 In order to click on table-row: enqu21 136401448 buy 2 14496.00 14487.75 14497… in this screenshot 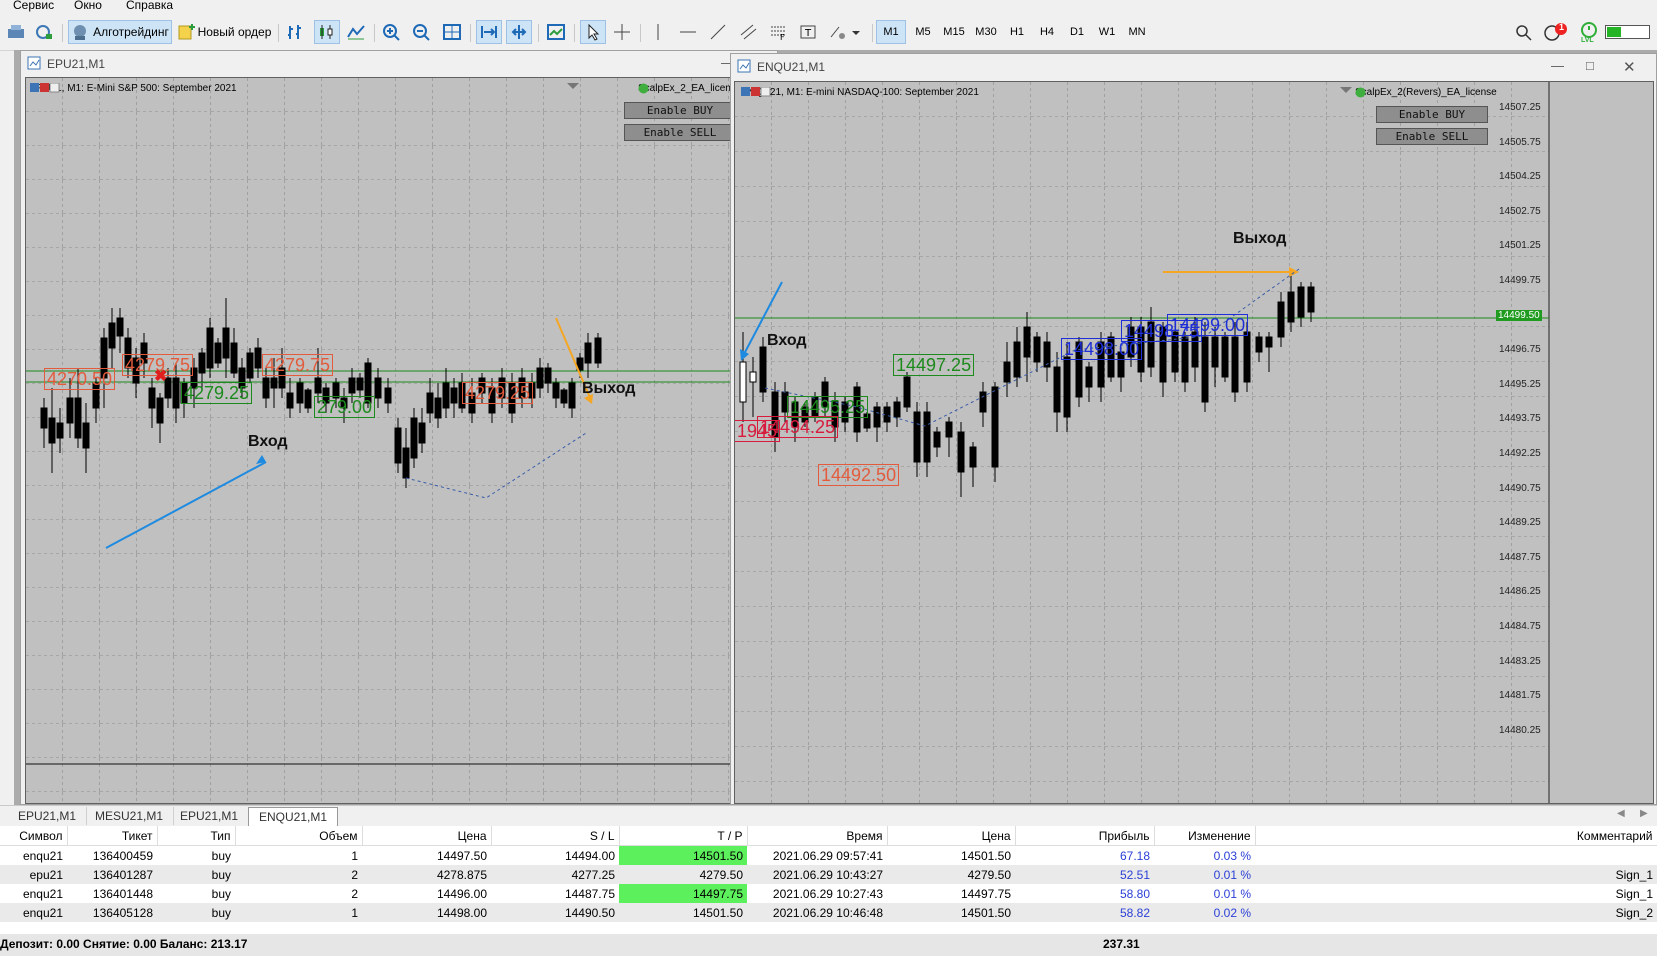, I will do `click(828, 893)`.